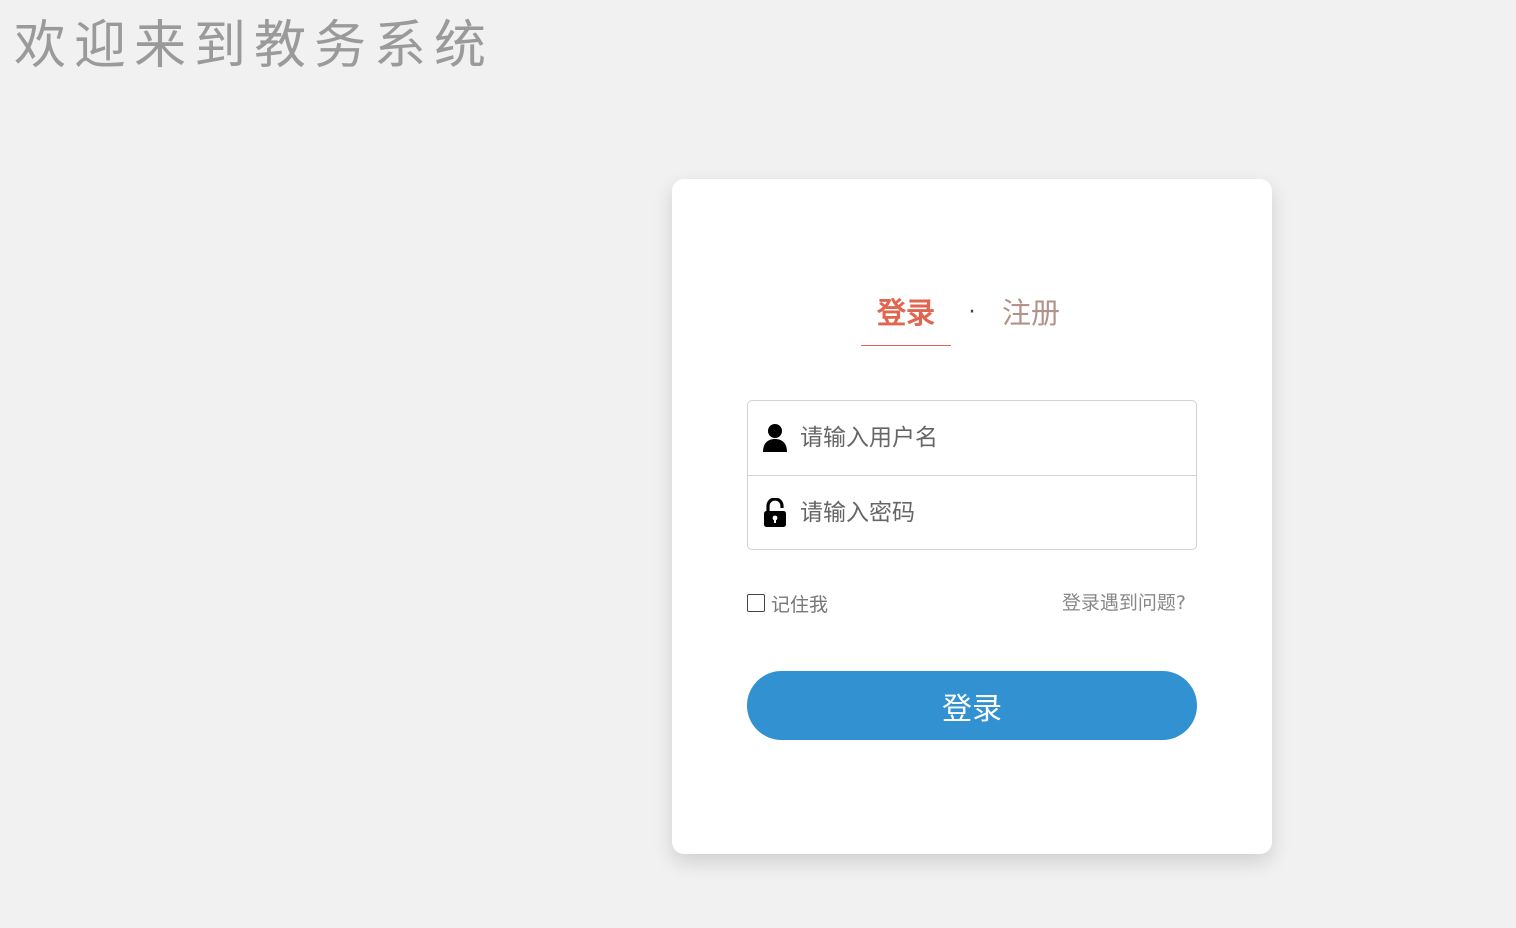 This screenshot has width=1516, height=928. I want to click on tab-register: 注册, so click(1037, 318).